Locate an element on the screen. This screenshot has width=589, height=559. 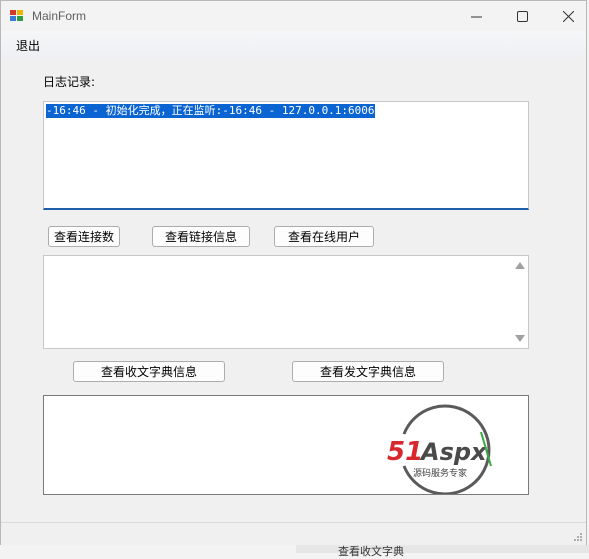
maximize-button is located at coordinates (522, 16).